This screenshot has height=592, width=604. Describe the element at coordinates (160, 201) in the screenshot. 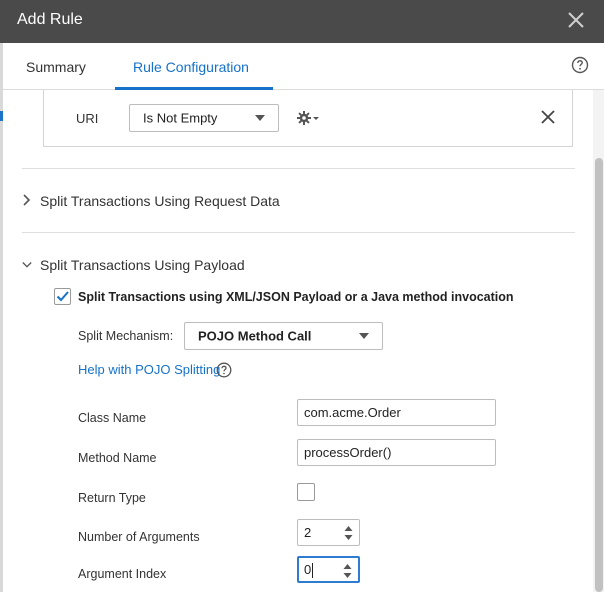

I see `section-request-data-title: Split Transactions Using Request Data` at that location.